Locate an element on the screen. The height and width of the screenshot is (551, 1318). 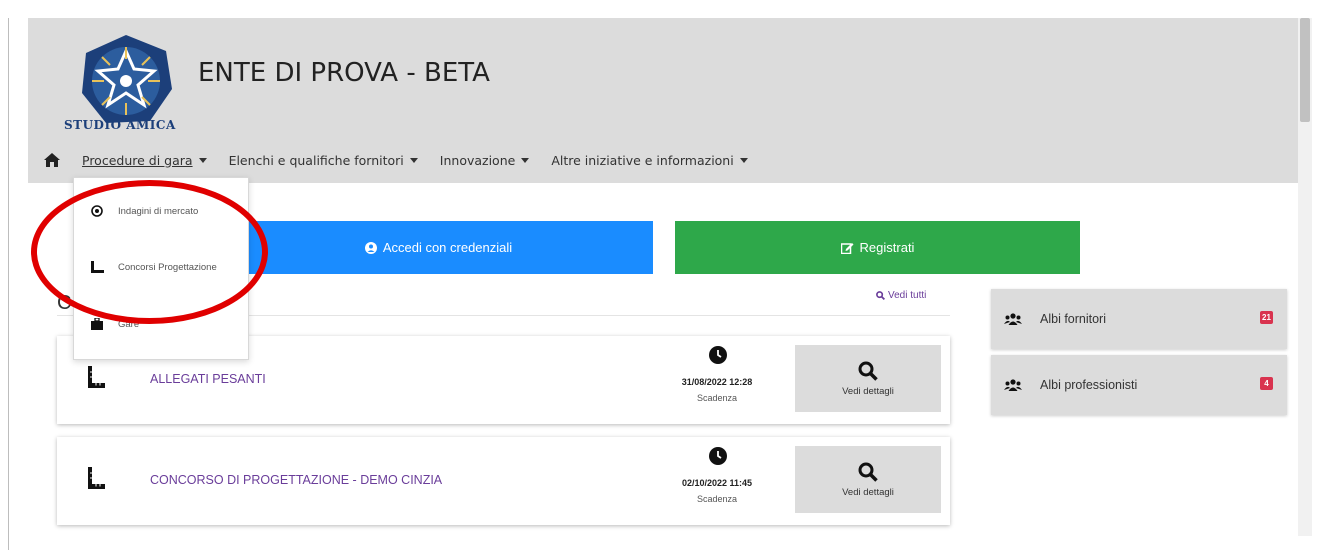
albi-fornitori-box: Albi fornitori 21 is located at coordinates (1139, 319).